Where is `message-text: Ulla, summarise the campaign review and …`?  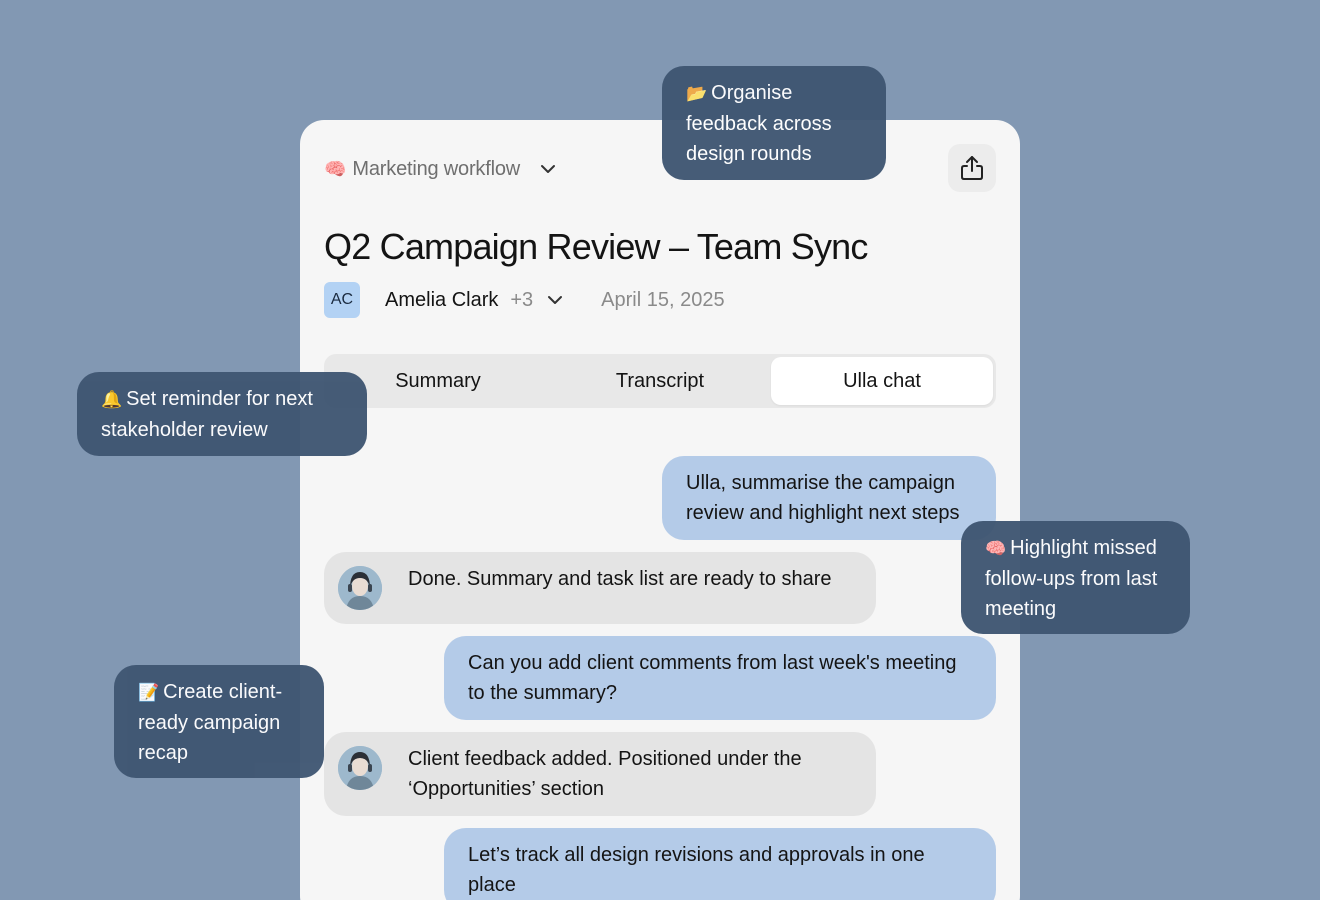 message-text: Ulla, summarise the campaign review and … is located at coordinates (823, 498).